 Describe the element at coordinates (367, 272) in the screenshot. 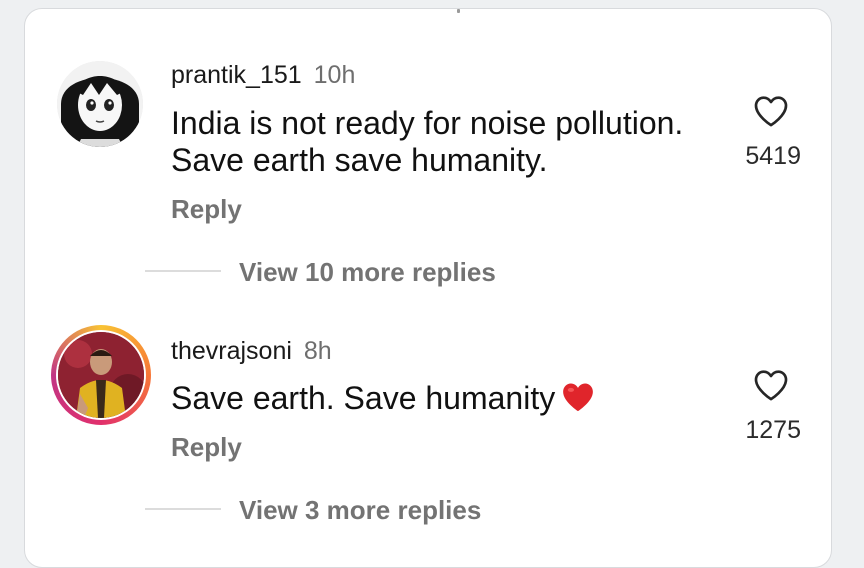

I see `view-more-replies-button: View 10 more replies` at that location.